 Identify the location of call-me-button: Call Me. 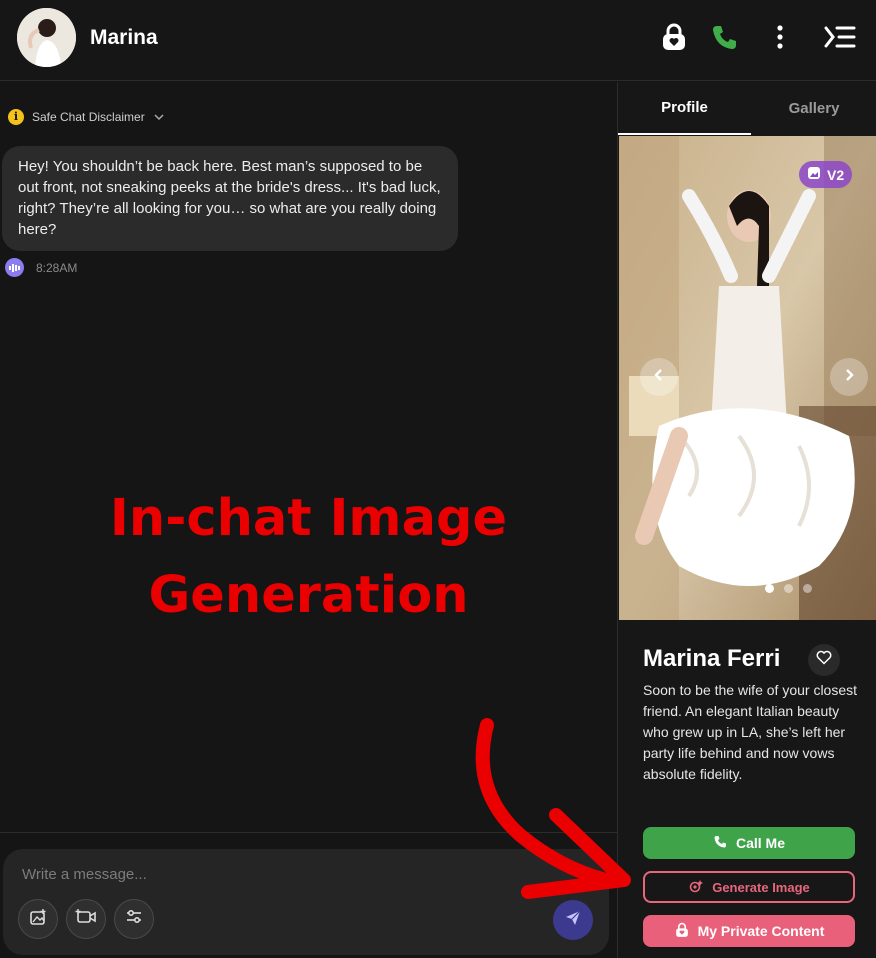
(749, 843).